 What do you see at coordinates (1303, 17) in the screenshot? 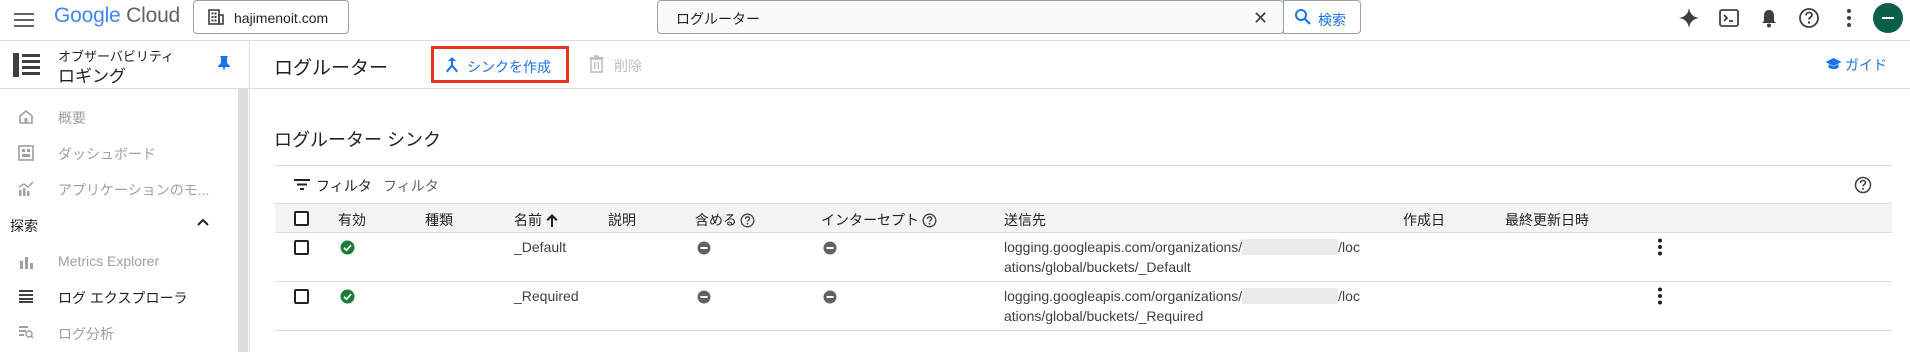
I see `search-icon` at bounding box center [1303, 17].